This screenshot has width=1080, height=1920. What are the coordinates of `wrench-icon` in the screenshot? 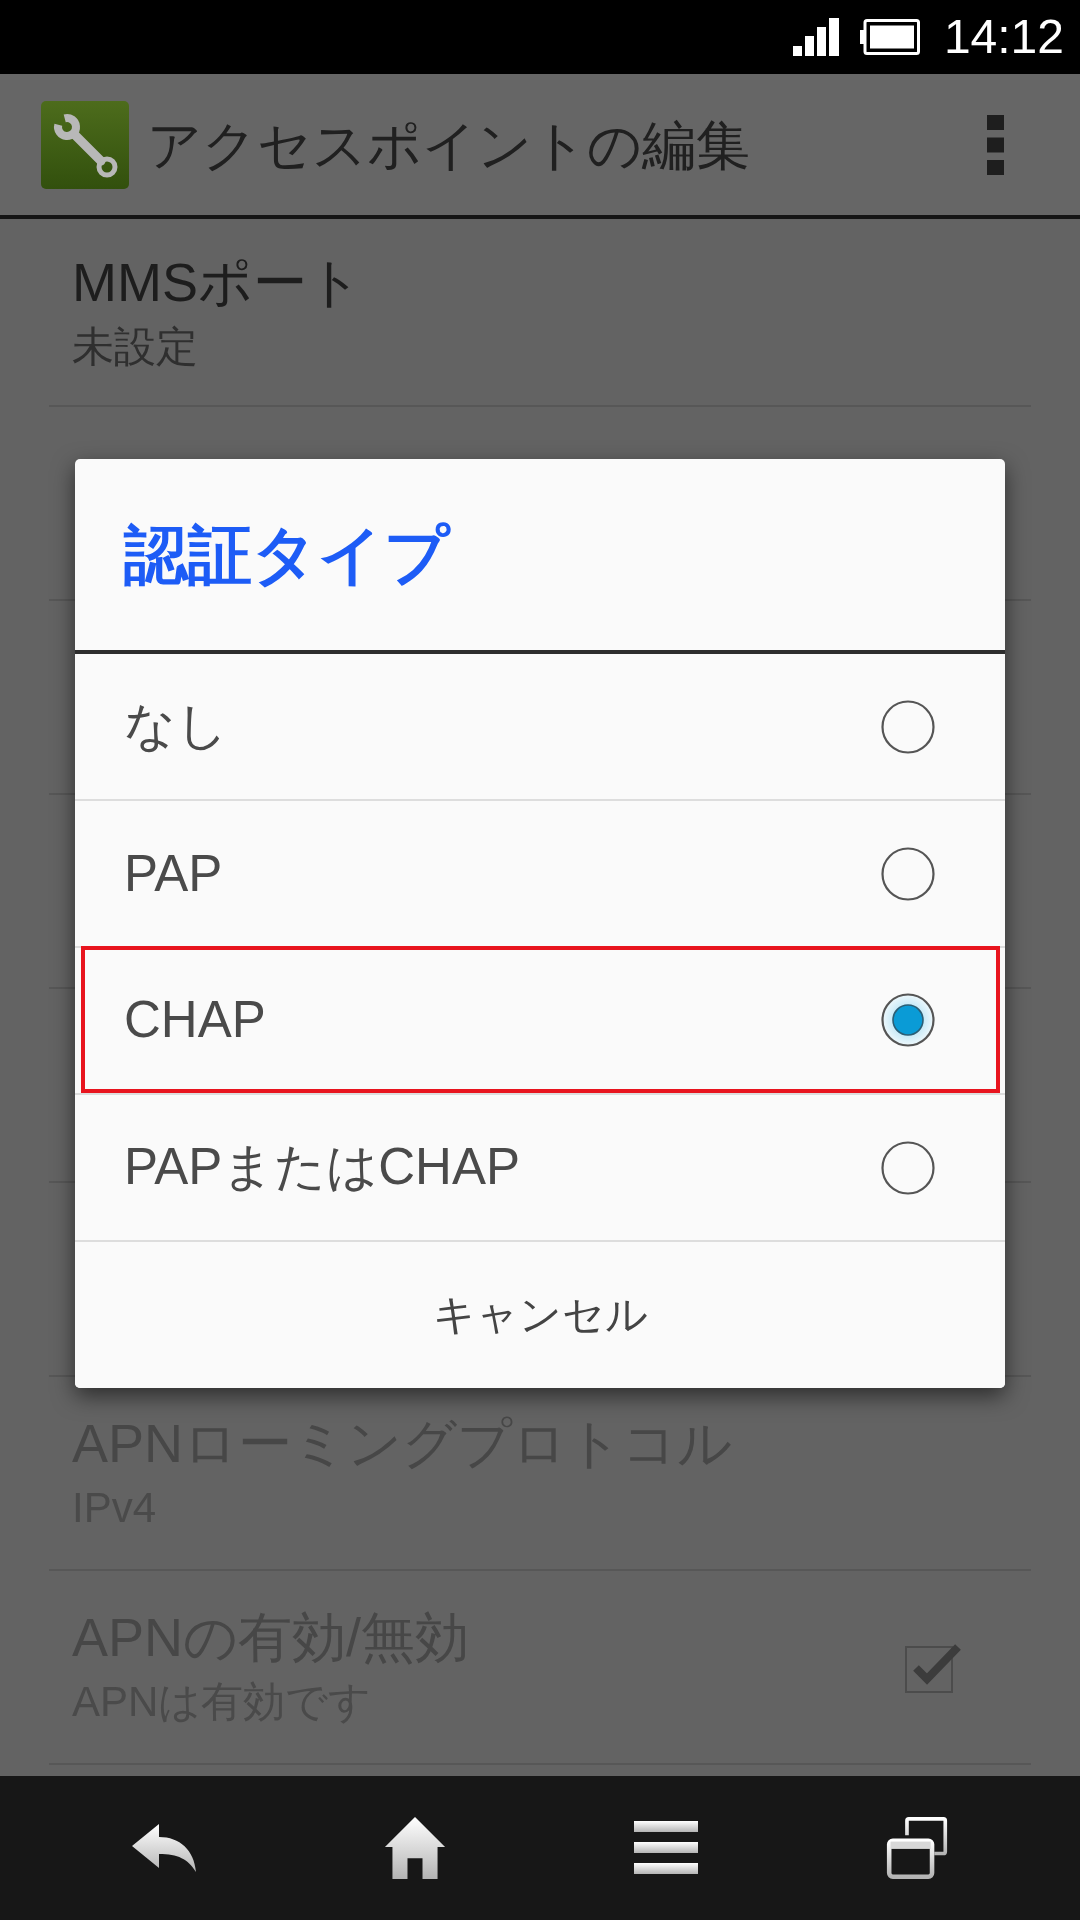 It's located at (85, 144).